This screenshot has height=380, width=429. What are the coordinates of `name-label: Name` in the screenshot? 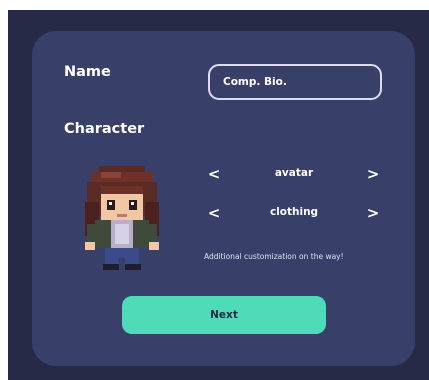 It's located at (87, 72).